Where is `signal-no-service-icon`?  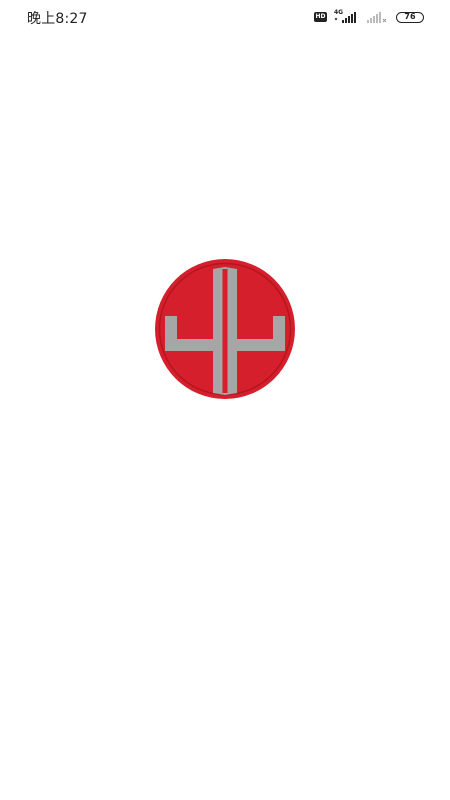
signal-no-service-icon is located at coordinates (377, 17).